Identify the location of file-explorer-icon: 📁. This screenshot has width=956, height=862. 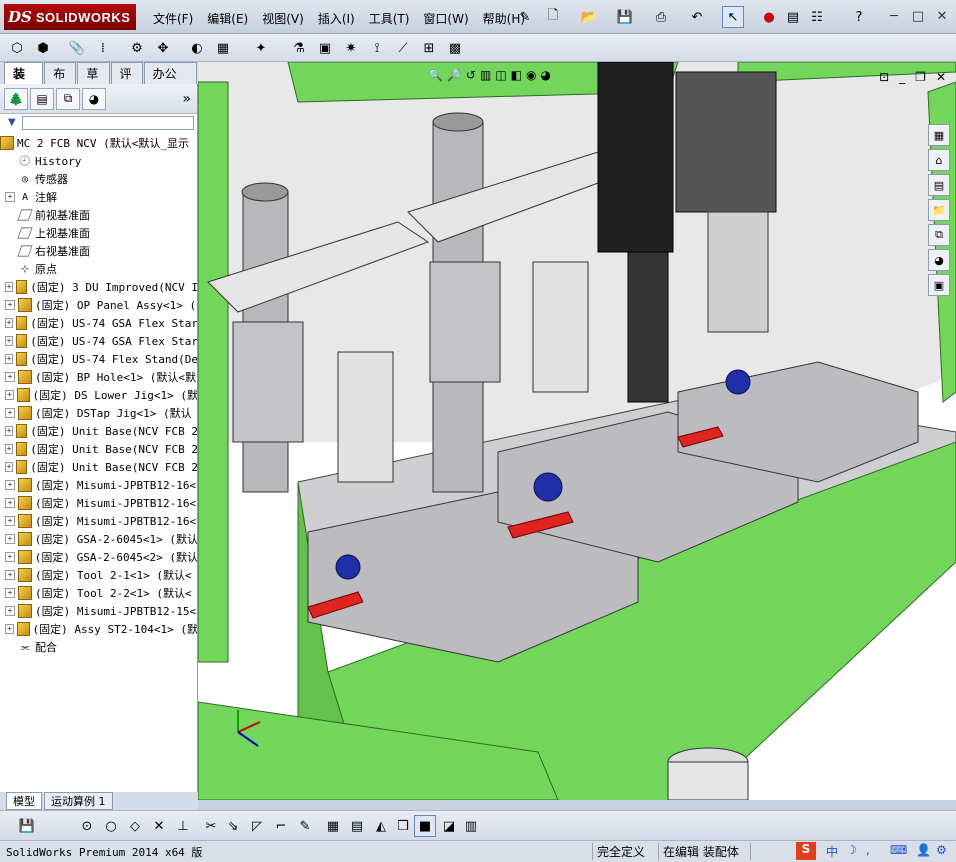
(939, 210).